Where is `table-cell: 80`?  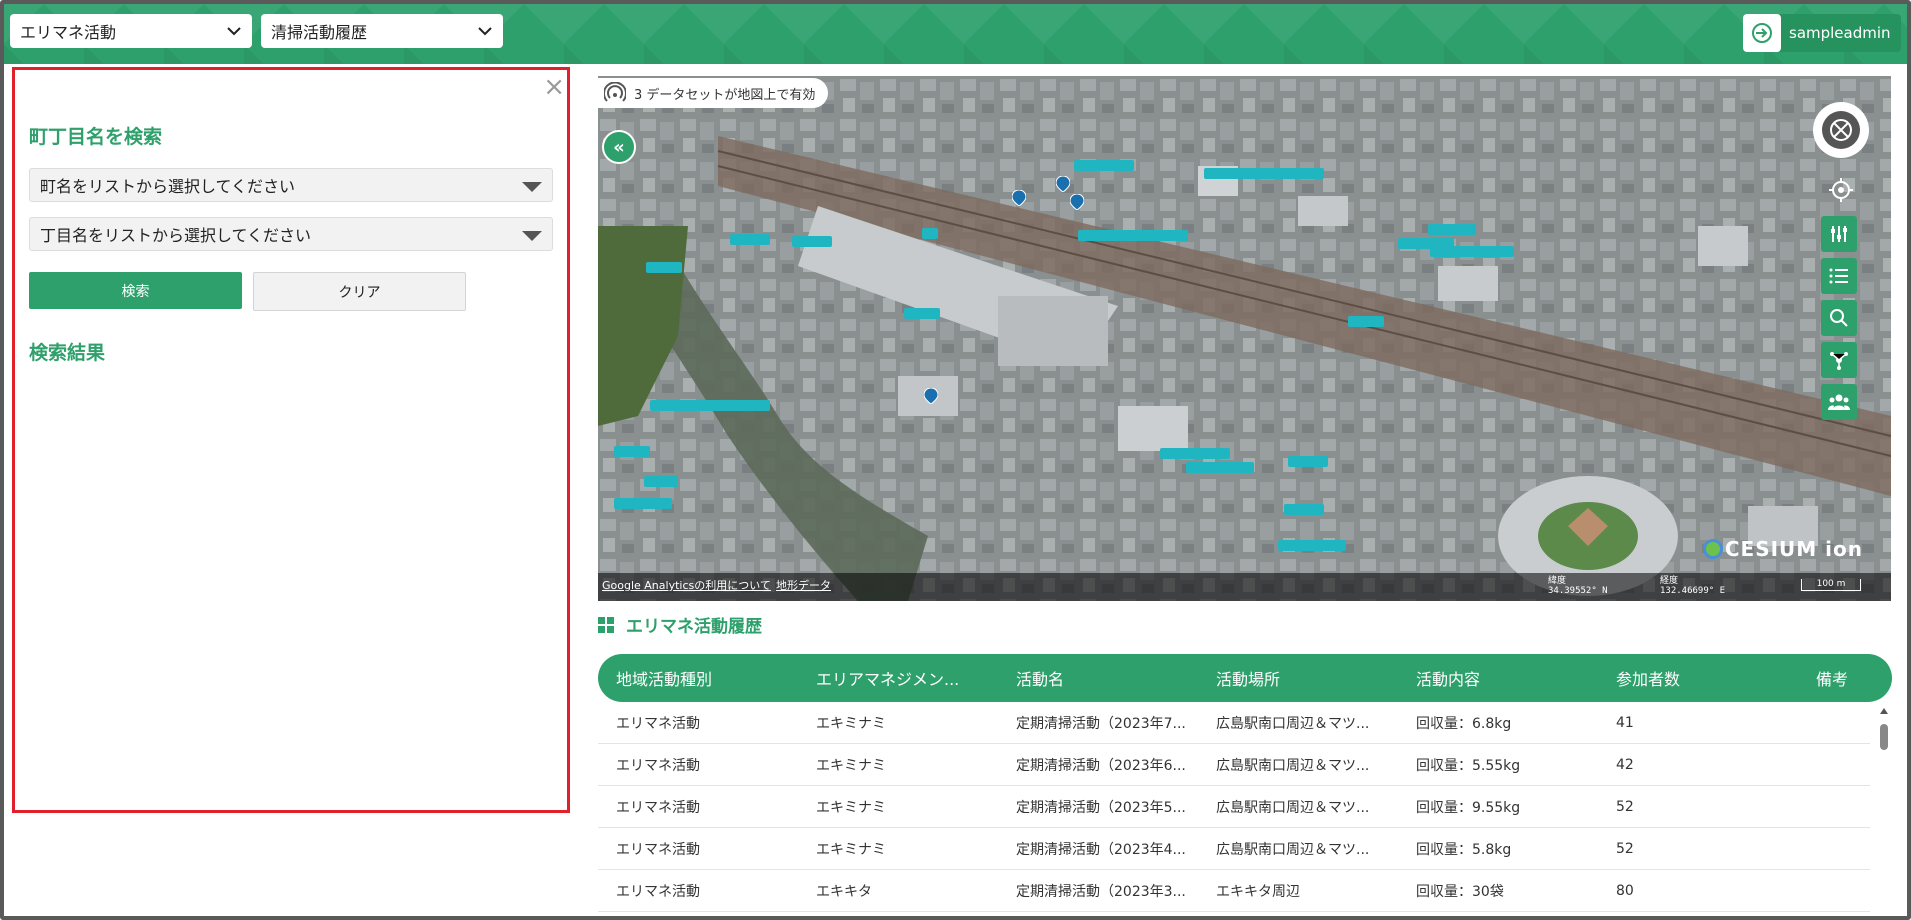 table-cell: 80 is located at coordinates (1625, 890).